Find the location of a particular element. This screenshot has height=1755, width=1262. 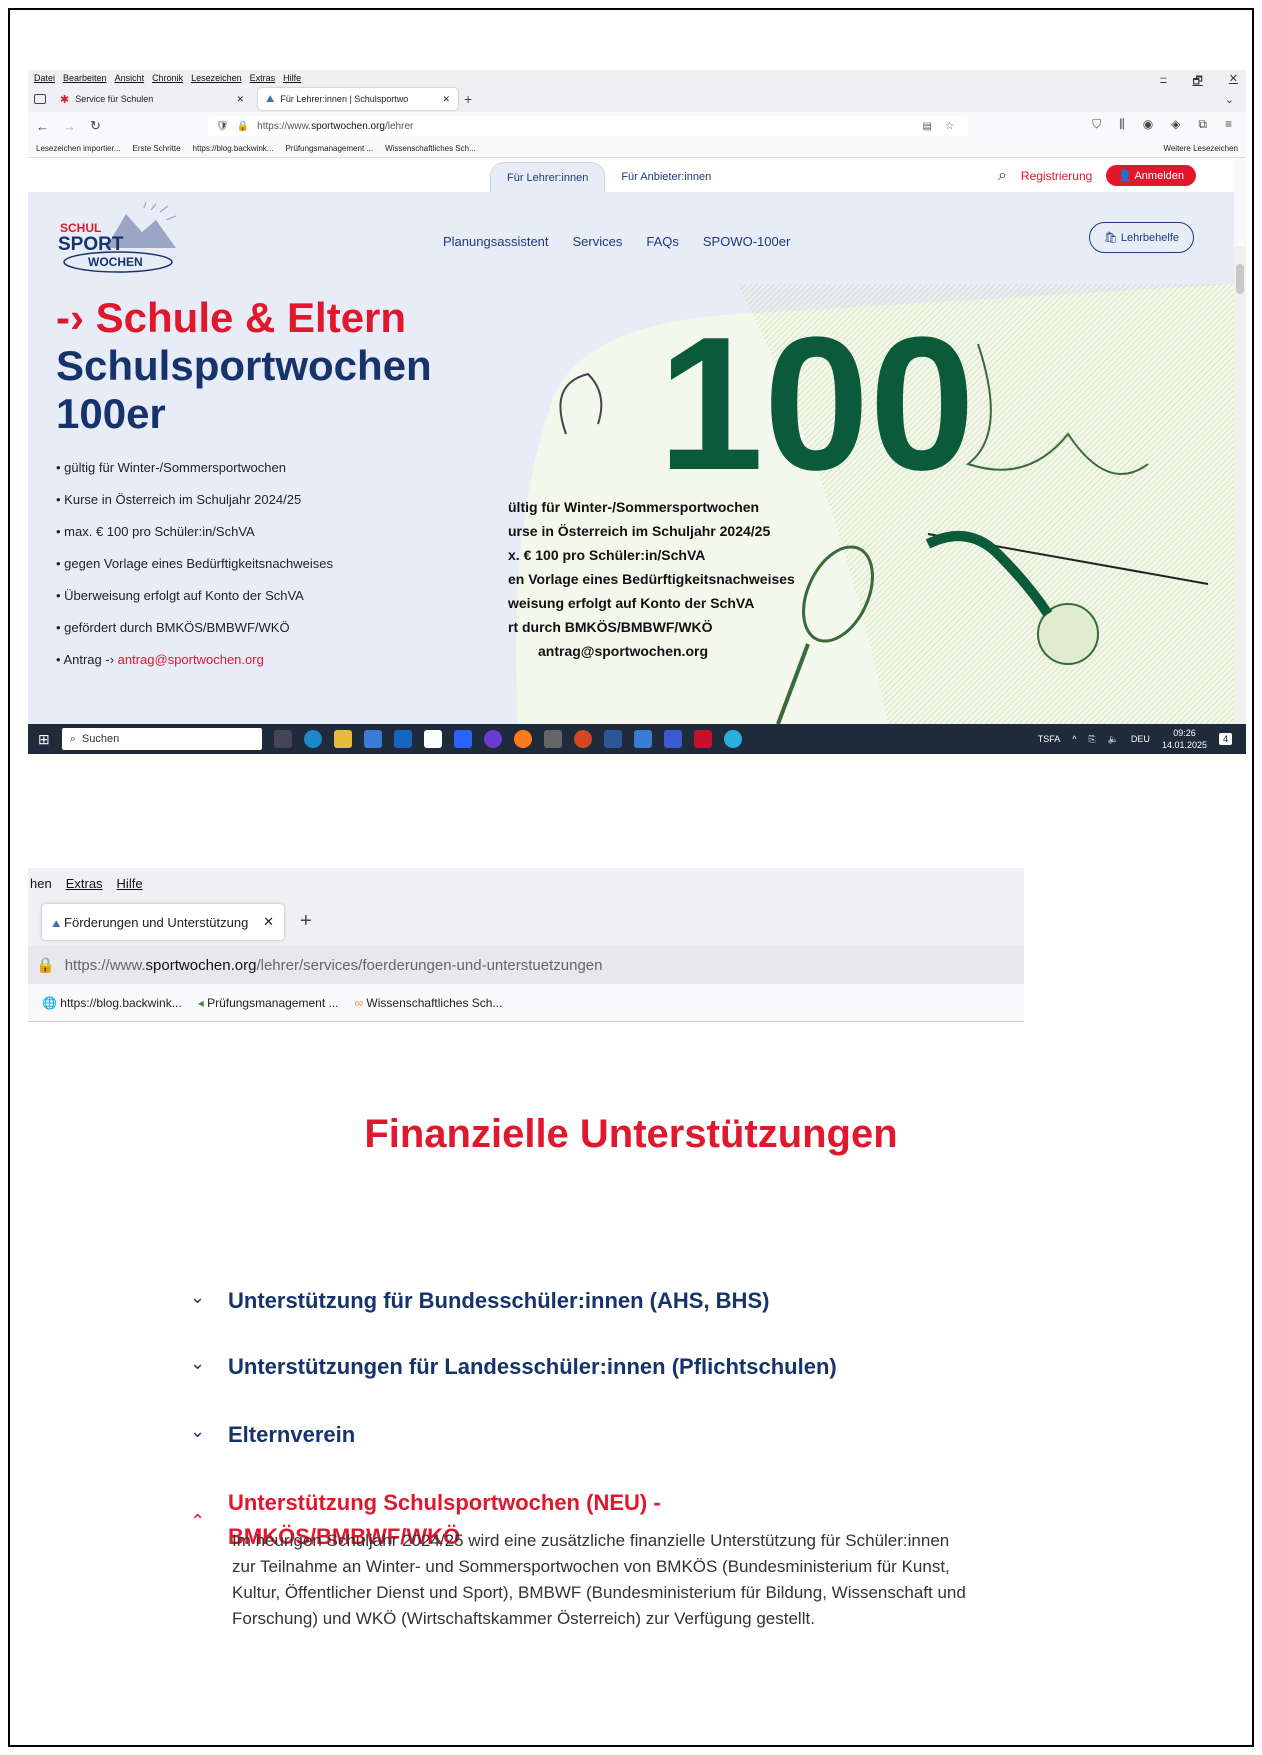

bookmark-favicon-icon: ∞ is located at coordinates (359, 1002).